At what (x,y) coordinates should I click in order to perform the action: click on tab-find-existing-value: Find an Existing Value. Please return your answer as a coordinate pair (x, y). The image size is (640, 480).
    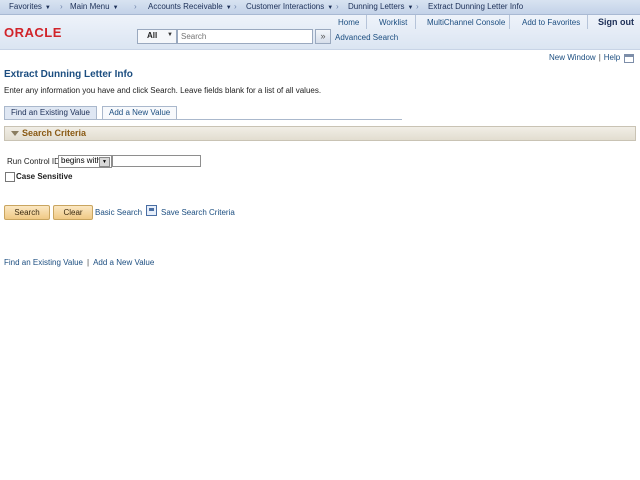
    Looking at the image, I should click on (51, 112).